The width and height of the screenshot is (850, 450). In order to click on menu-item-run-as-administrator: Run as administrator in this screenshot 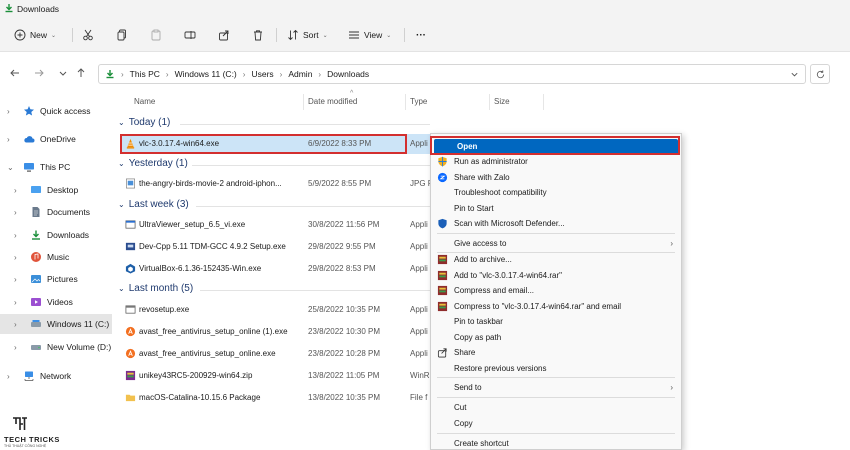, I will do `click(556, 162)`.